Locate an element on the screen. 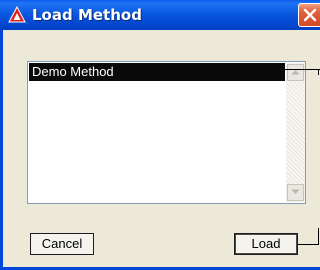 The image size is (320, 270). list-item-demo-method: Demo Method is located at coordinates (157, 72).